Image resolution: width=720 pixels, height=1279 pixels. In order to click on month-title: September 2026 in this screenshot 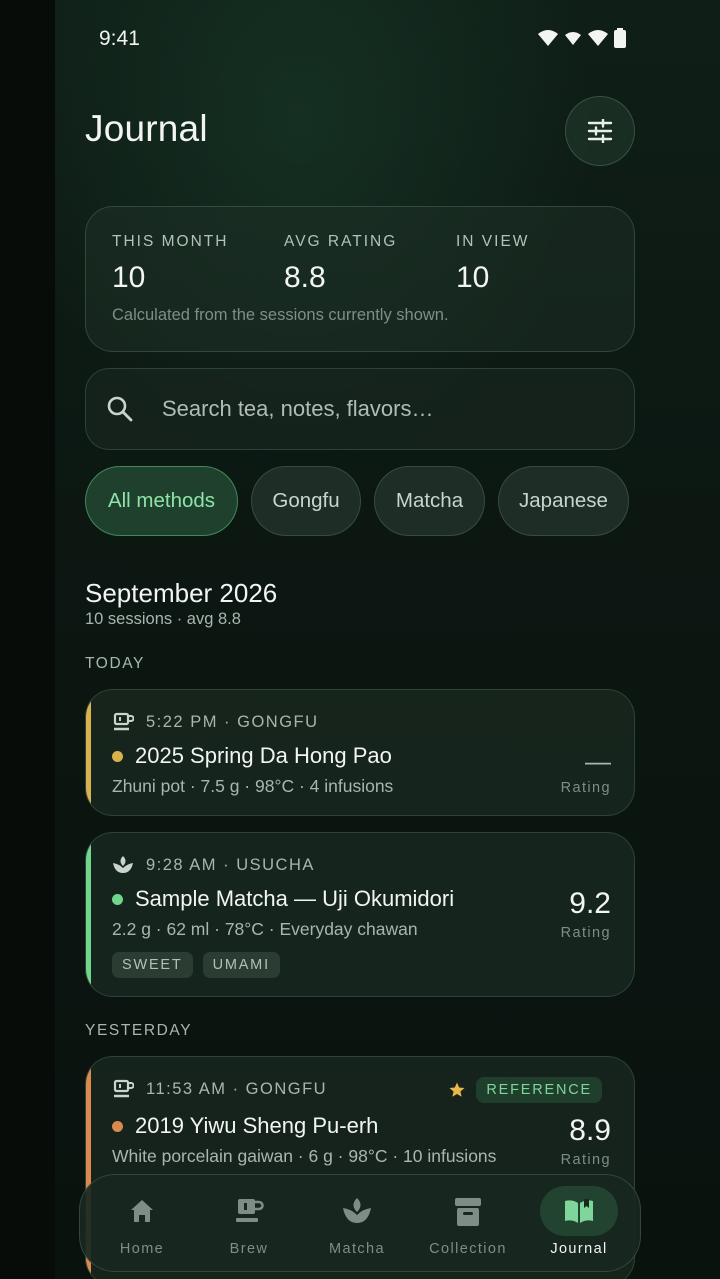, I will do `click(181, 593)`.